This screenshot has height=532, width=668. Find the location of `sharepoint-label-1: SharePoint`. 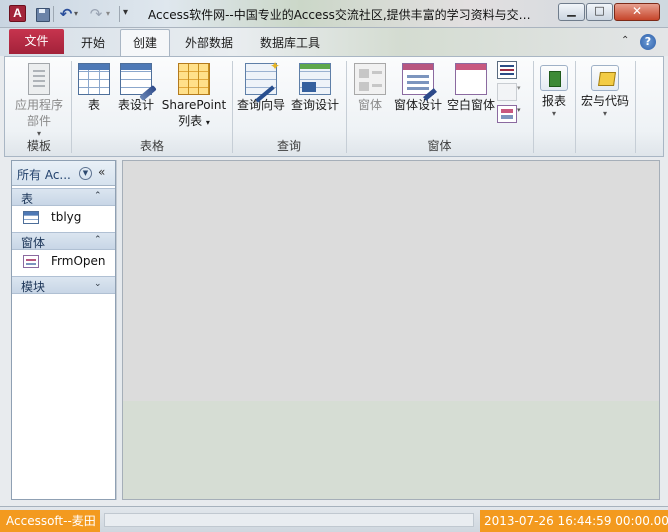

sharepoint-label-1: SharePoint is located at coordinates (194, 105).